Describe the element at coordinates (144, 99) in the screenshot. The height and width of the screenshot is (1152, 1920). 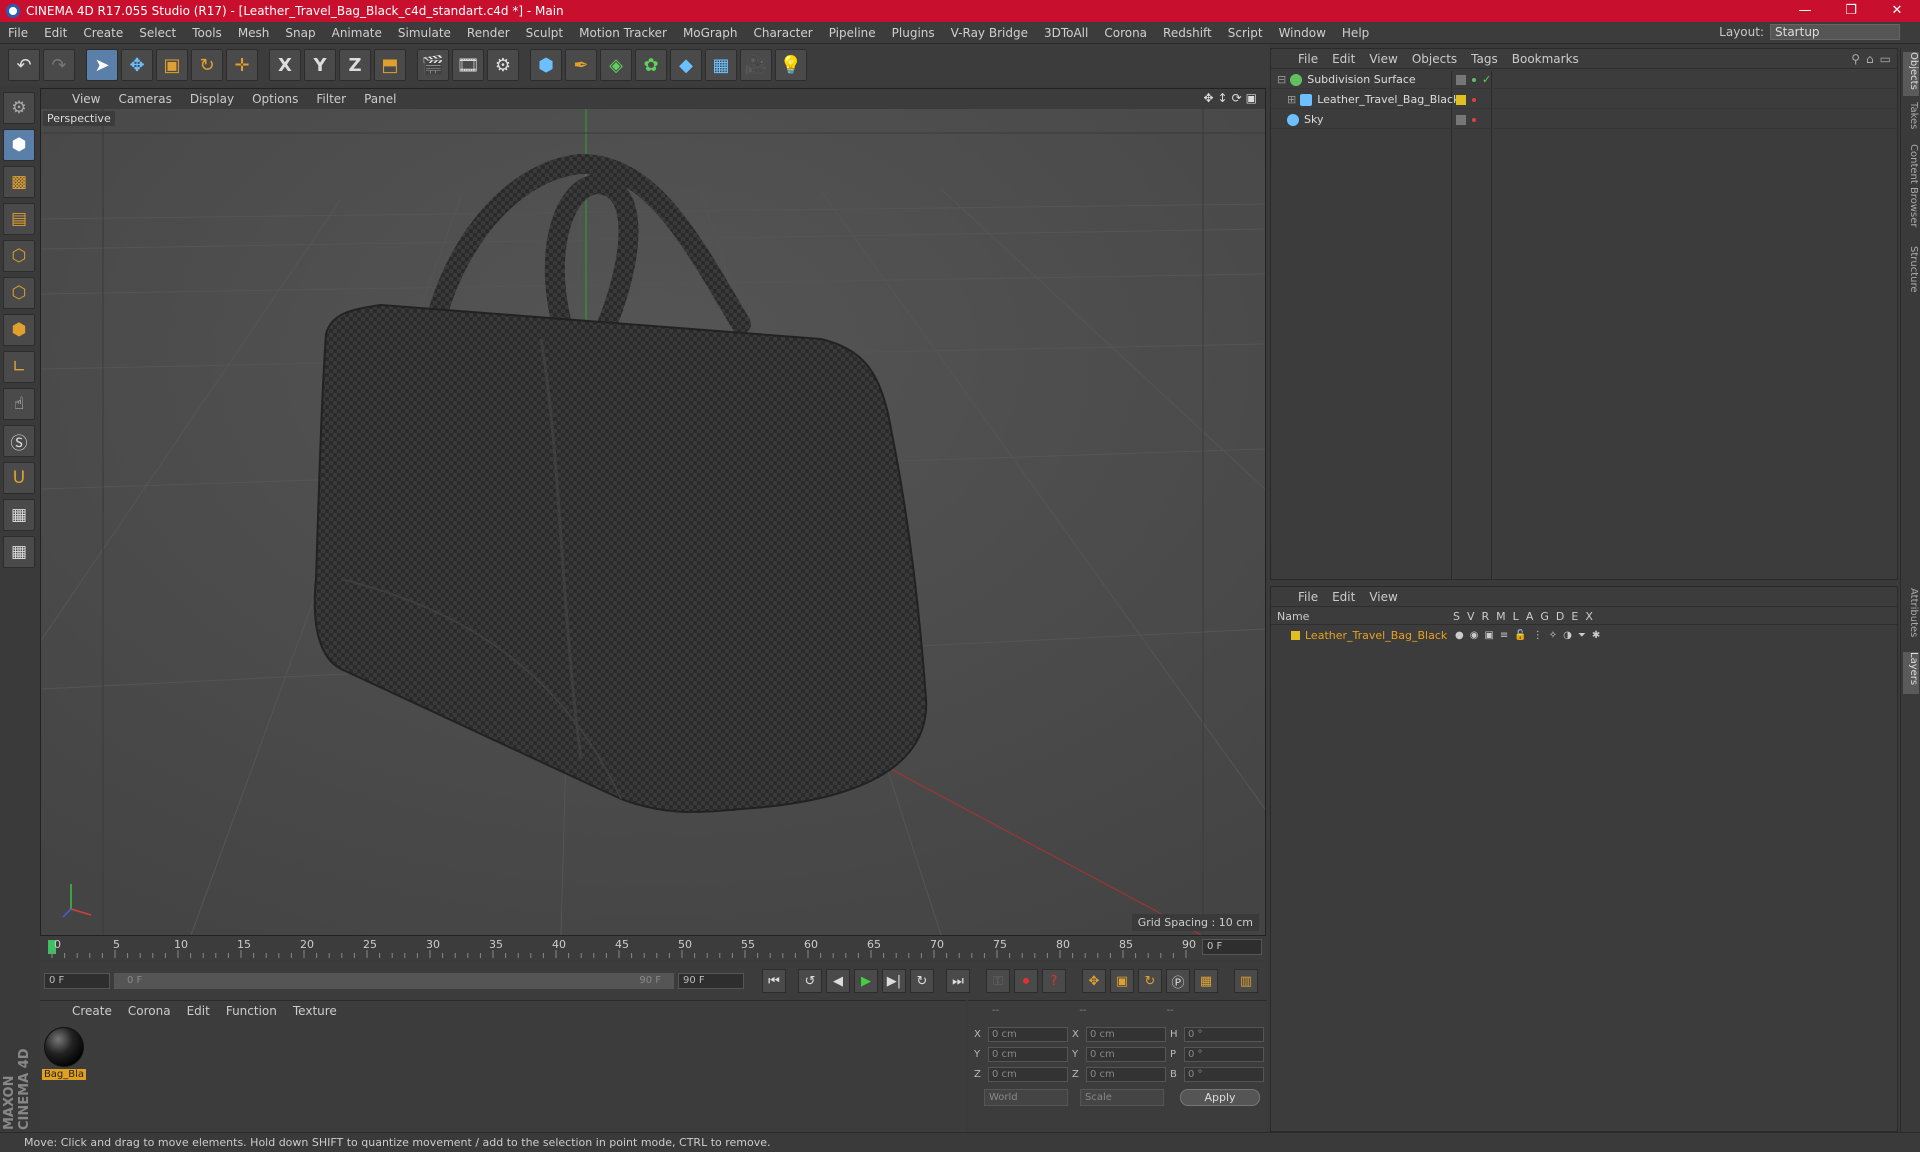
I see `viewport-menu-cameras: Cameras` at that location.